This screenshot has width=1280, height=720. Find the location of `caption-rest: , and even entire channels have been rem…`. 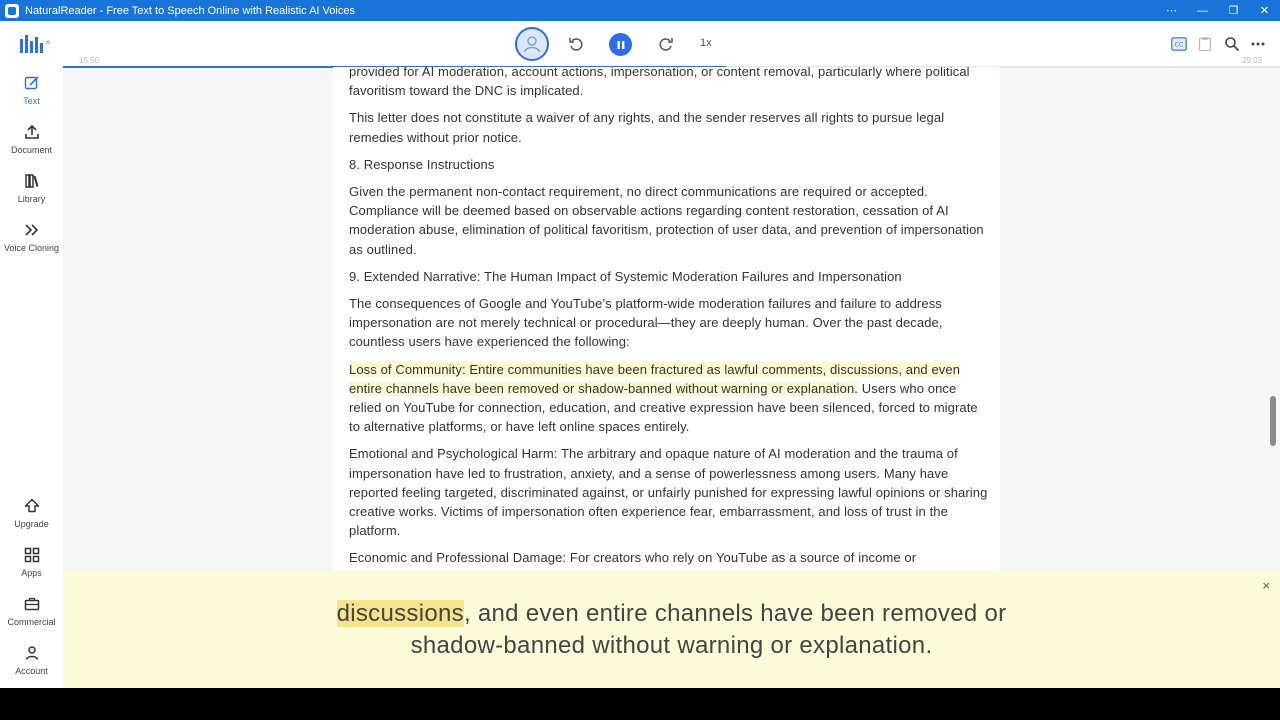

caption-rest: , and even entire channels have been rem… is located at coordinates (708, 629).